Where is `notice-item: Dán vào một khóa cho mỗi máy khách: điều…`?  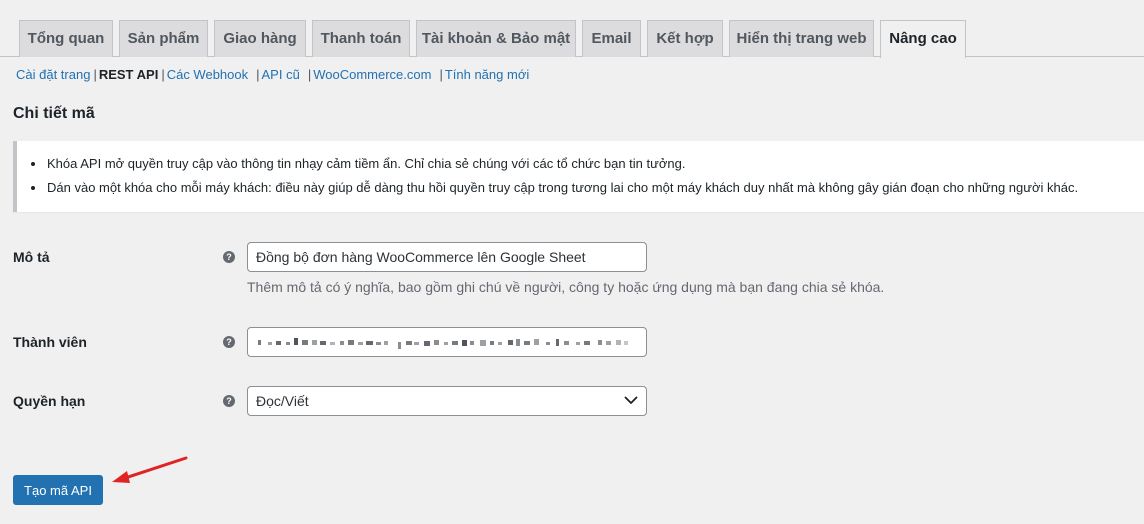
notice-item: Dán vào một khóa cho mỗi máy khách: điều… is located at coordinates (554, 187).